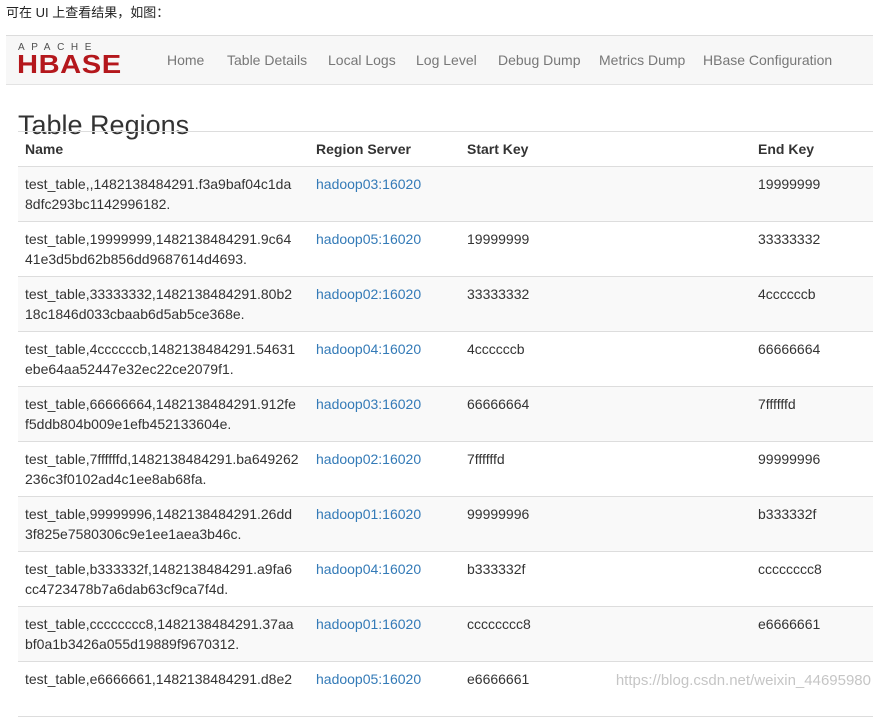 This screenshot has width=881, height=717. What do you see at coordinates (605, 414) in the screenshot?
I see `start-key-cell: 66666664` at bounding box center [605, 414].